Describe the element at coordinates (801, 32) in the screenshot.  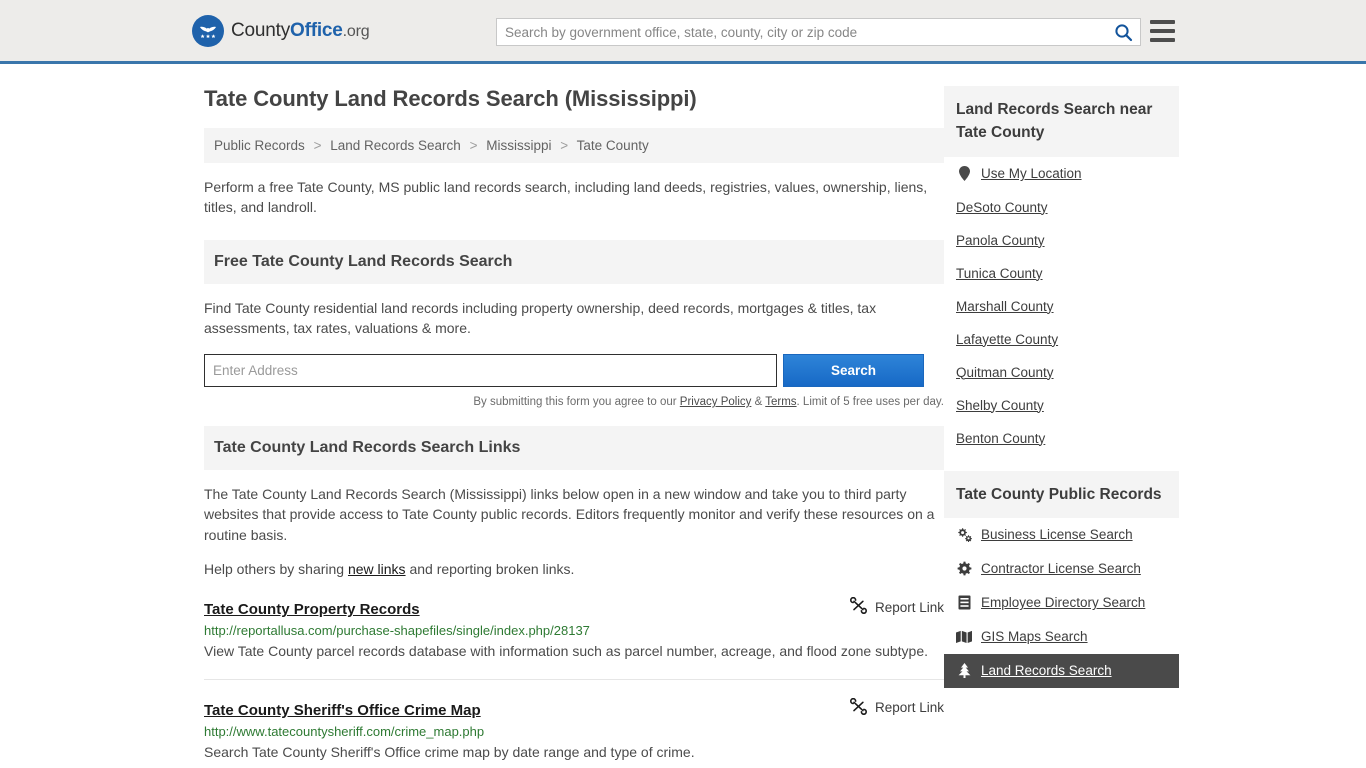
I see `search-input` at that location.